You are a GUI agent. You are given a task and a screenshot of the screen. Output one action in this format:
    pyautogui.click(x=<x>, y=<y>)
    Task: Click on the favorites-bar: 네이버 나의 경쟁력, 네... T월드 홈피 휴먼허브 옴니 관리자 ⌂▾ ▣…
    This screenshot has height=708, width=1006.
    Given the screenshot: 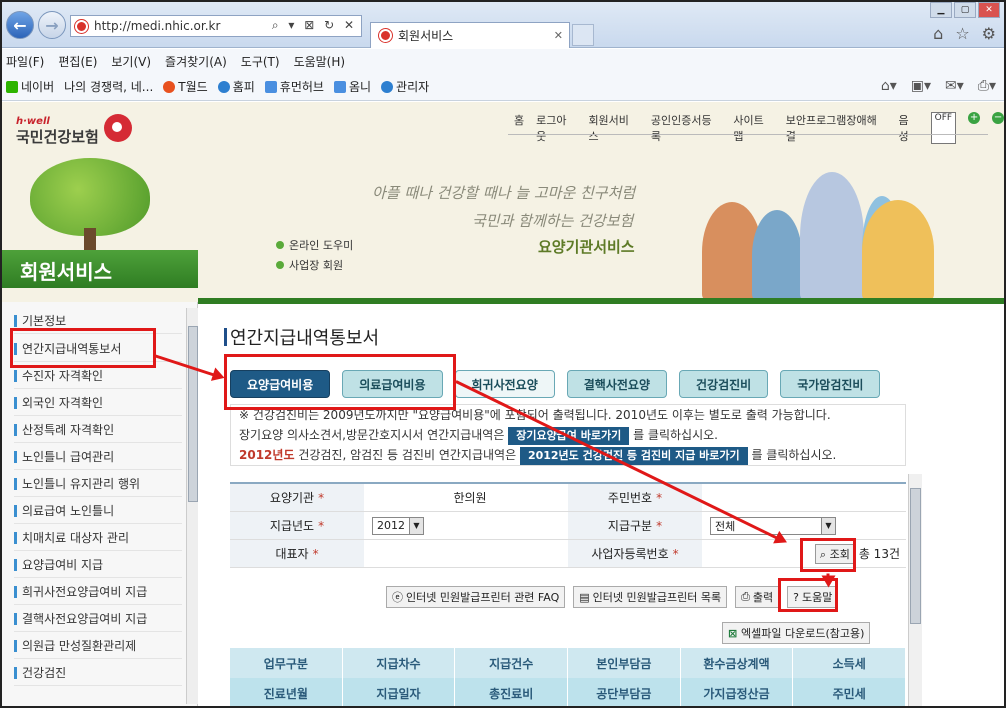 What is the action you would take?
    pyautogui.click(x=503, y=87)
    